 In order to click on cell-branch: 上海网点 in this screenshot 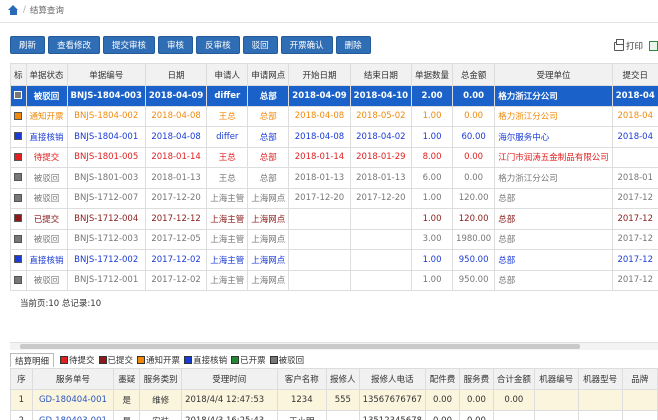, I will do `click(268, 198)`.